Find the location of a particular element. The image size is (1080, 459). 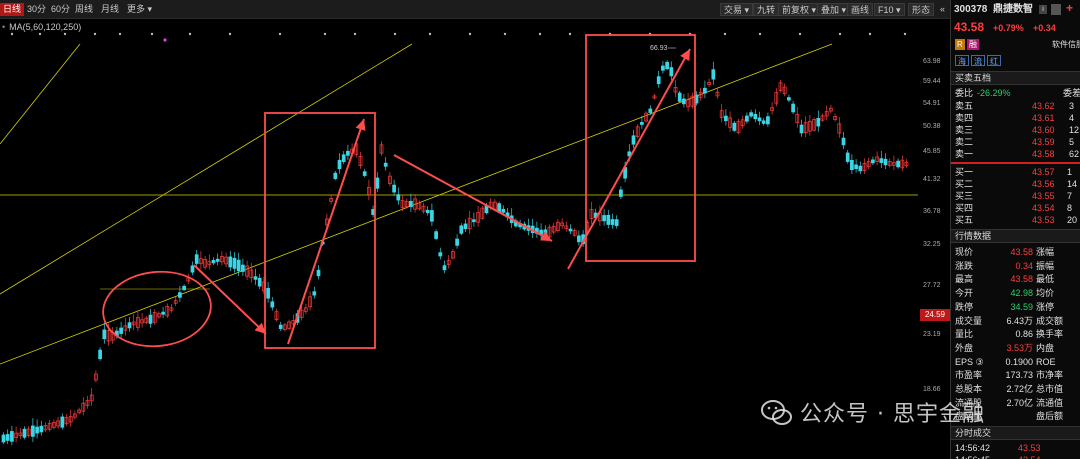

adjust-button: 前复权 ▾ is located at coordinates (799, 9).